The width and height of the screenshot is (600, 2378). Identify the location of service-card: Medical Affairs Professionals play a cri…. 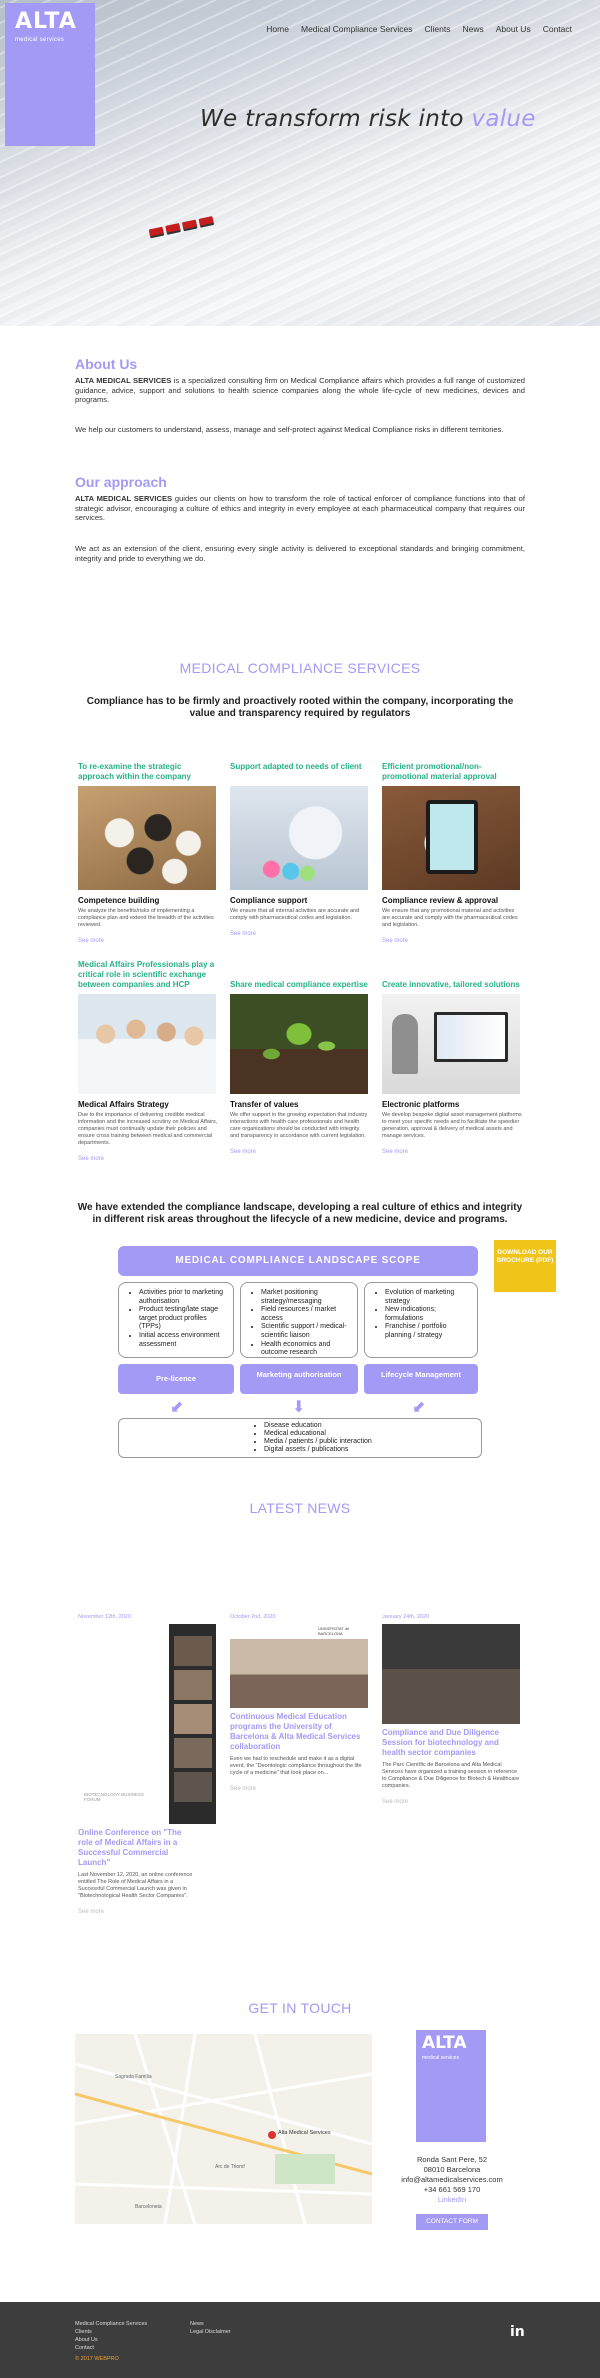
(148, 1062).